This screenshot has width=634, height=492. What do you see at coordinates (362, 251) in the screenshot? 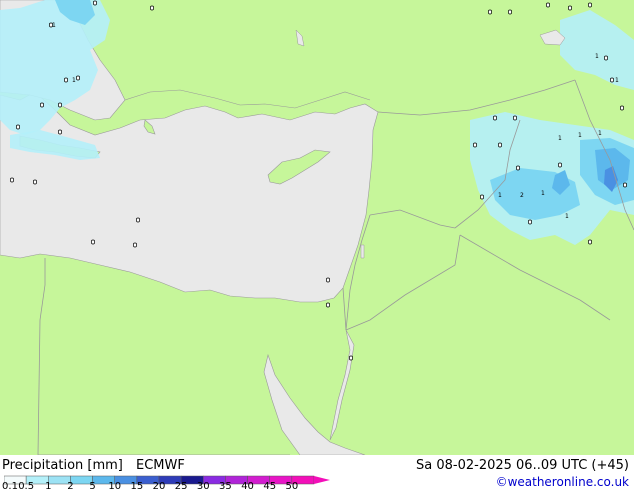
I see `dead-sea` at bounding box center [362, 251].